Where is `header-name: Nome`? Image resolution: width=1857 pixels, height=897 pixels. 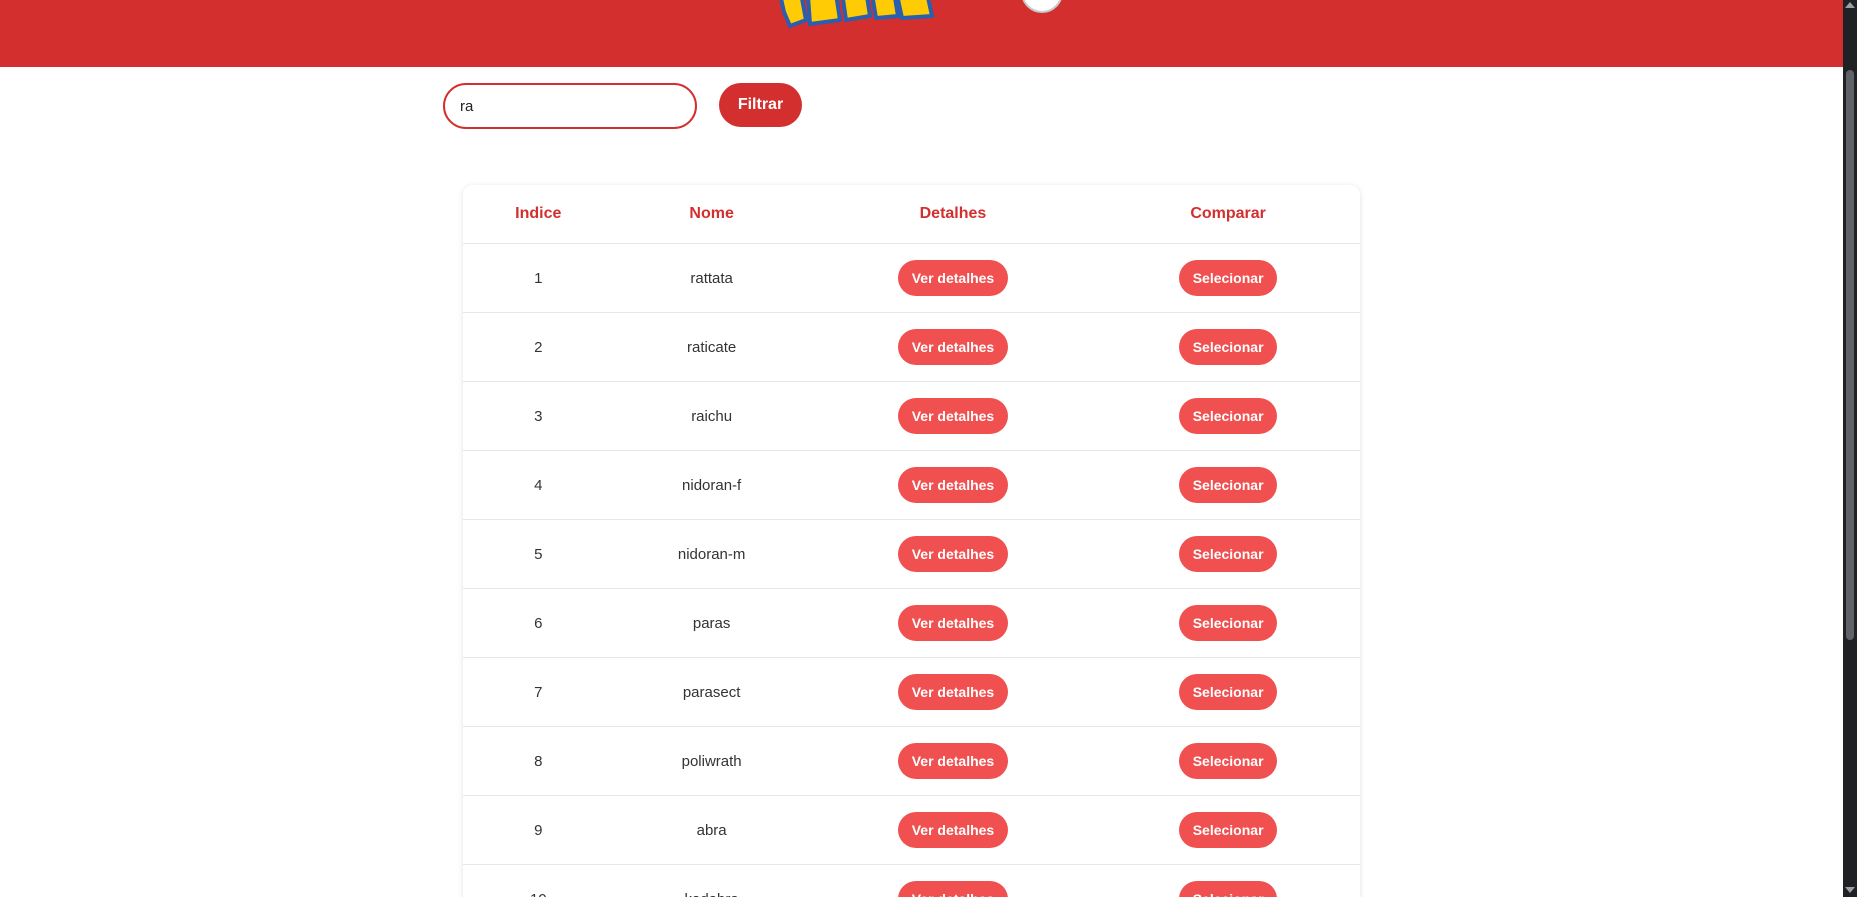 header-name: Nome is located at coordinates (711, 214).